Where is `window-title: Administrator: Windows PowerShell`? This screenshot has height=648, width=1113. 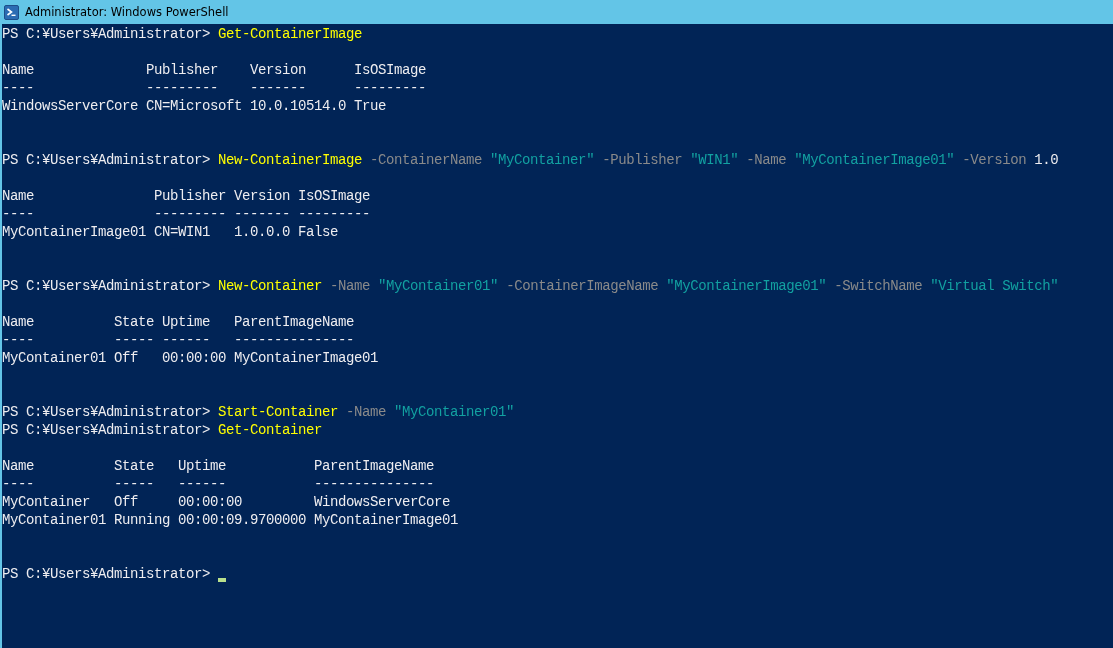 window-title: Administrator: Windows PowerShell is located at coordinates (127, 12).